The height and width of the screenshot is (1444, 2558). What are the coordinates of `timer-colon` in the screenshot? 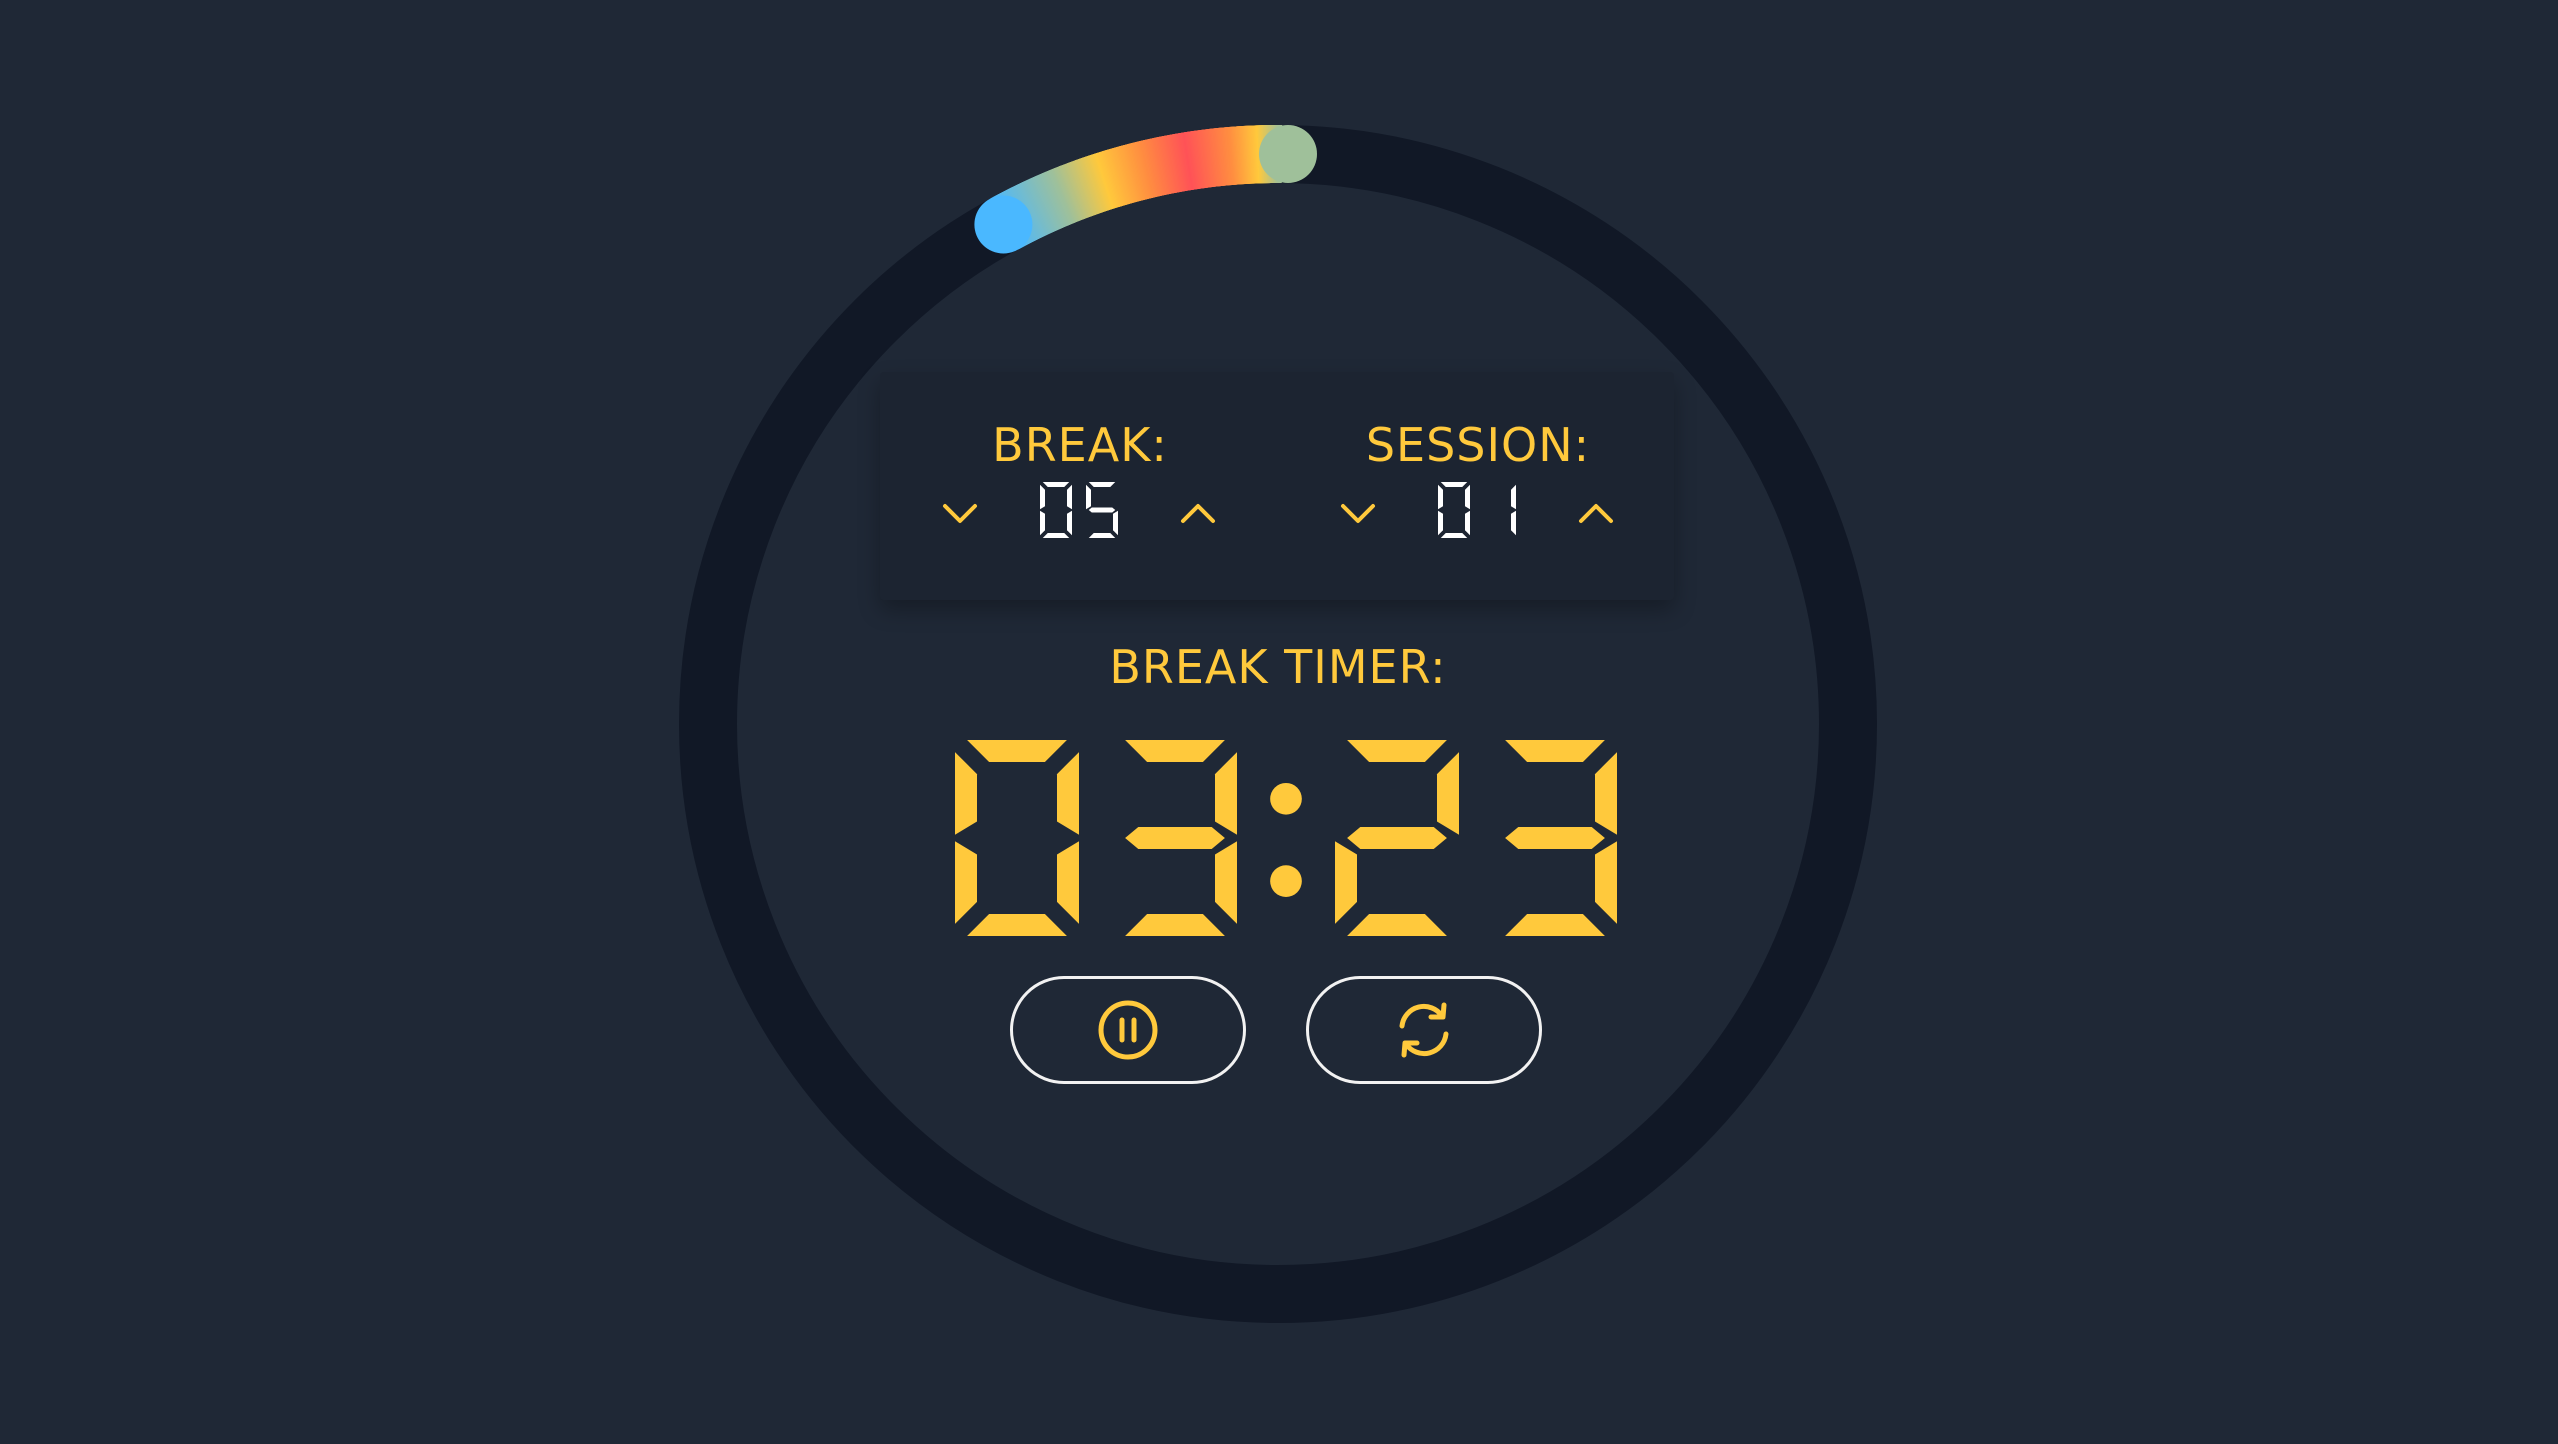 It's located at (1286, 839).